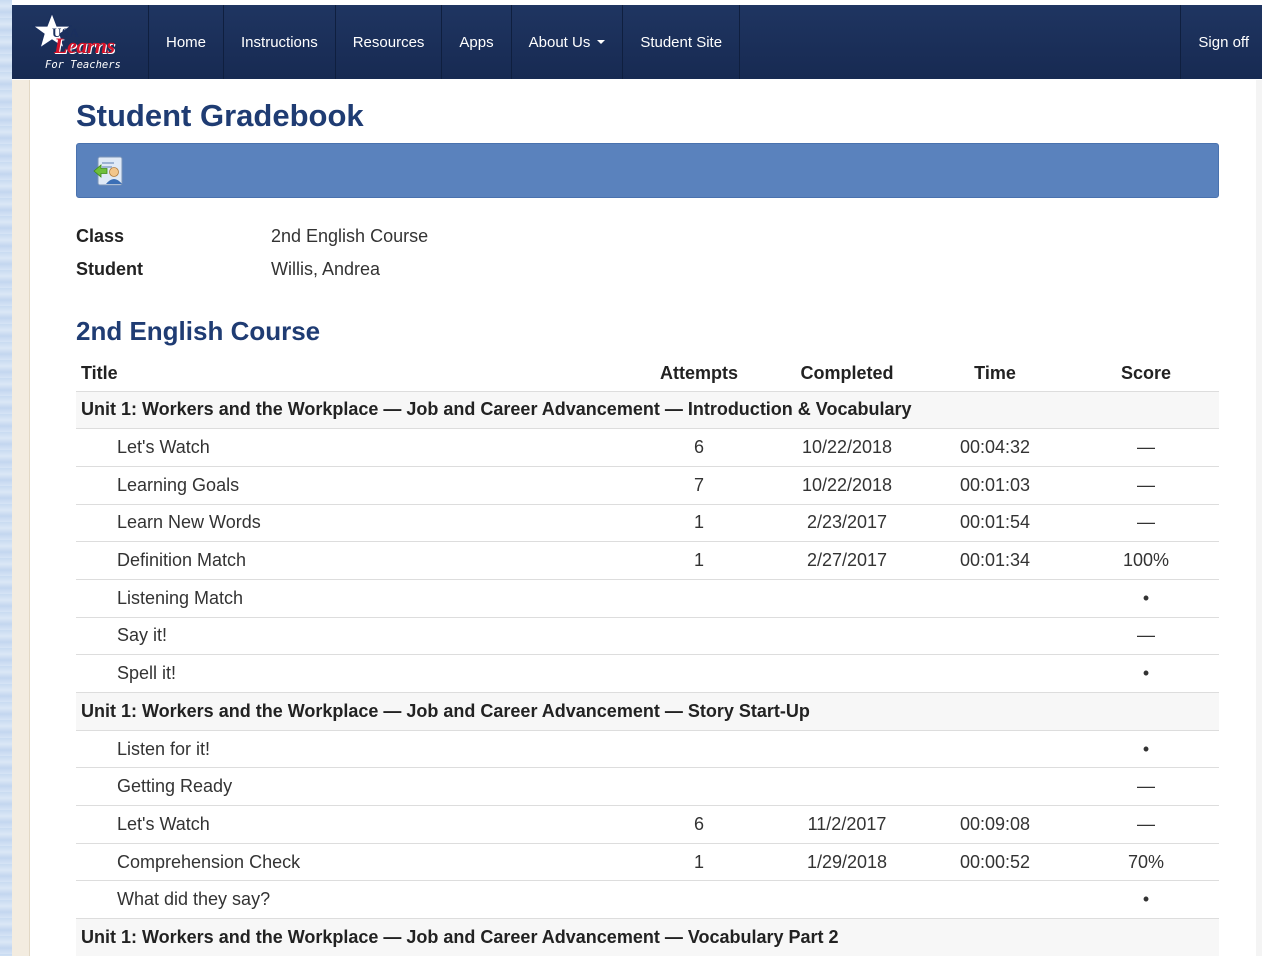 The width and height of the screenshot is (1262, 956). I want to click on time-cell: 00:01:34, so click(995, 560).